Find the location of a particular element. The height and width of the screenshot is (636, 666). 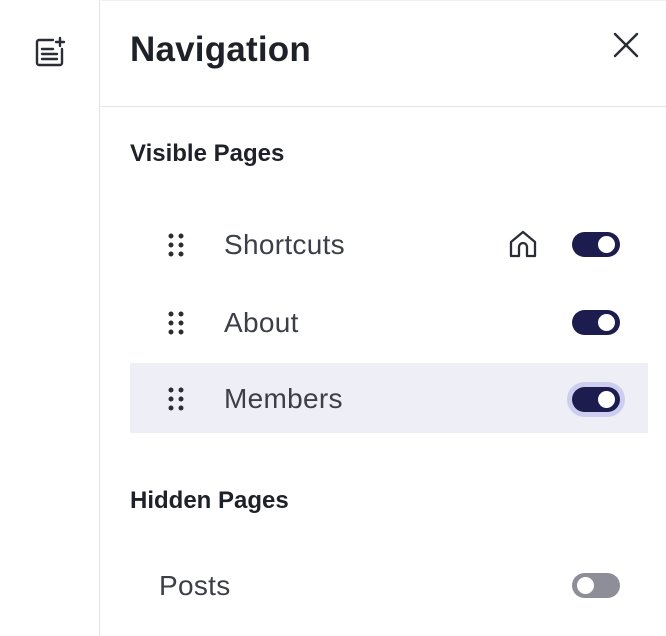

visibility-toggle-members is located at coordinates (596, 399).